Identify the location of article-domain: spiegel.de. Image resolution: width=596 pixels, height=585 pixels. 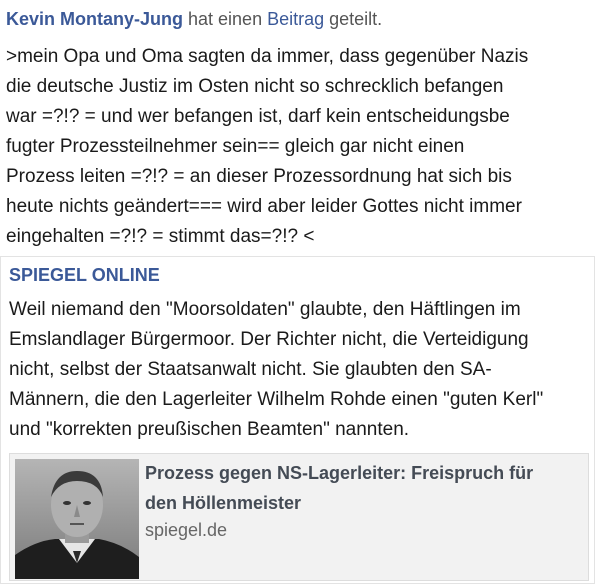
(186, 530).